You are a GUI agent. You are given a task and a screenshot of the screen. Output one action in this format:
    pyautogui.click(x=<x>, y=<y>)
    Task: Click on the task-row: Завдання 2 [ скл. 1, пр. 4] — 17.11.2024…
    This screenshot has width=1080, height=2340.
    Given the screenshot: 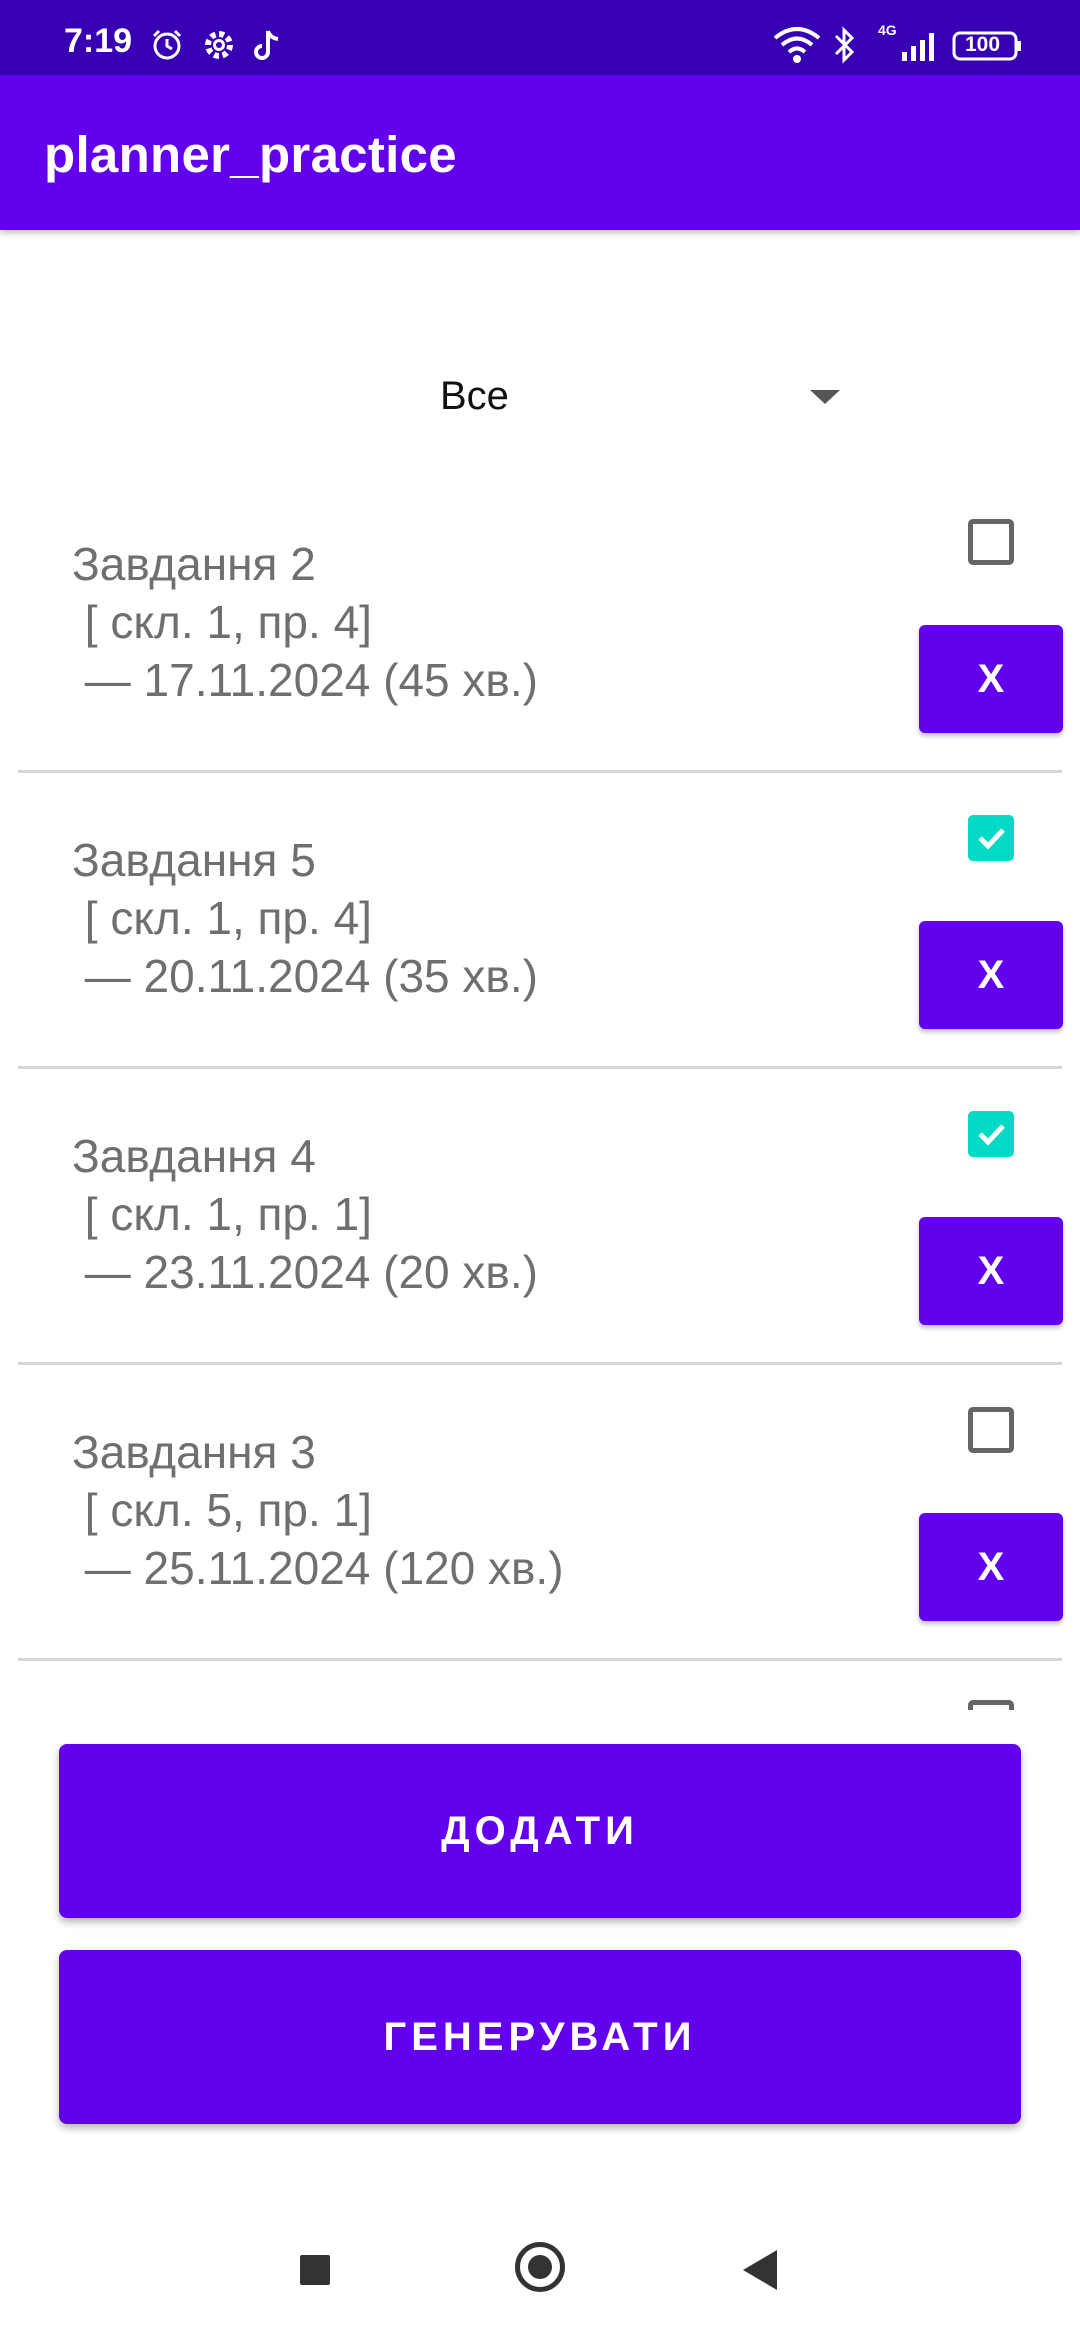 What is the action you would take?
    pyautogui.click(x=540, y=623)
    